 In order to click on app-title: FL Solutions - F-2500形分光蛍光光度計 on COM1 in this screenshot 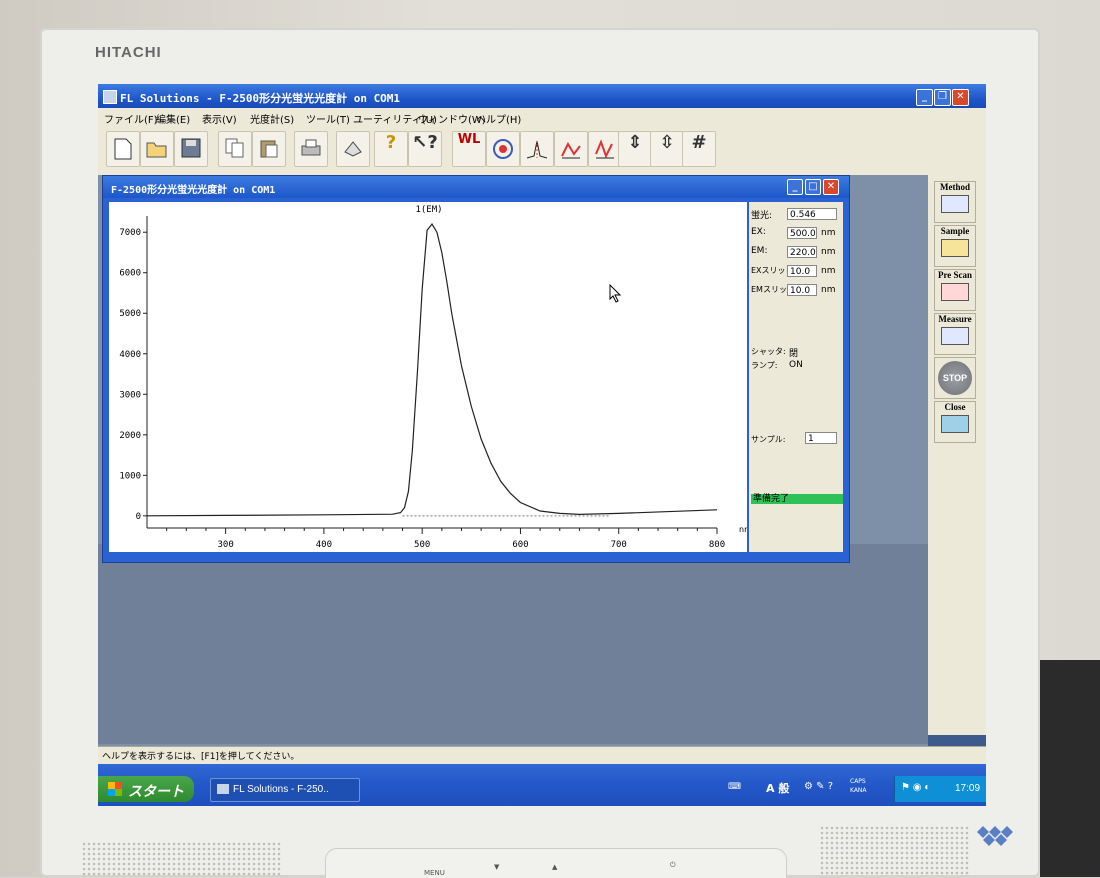, I will do `click(260, 98)`.